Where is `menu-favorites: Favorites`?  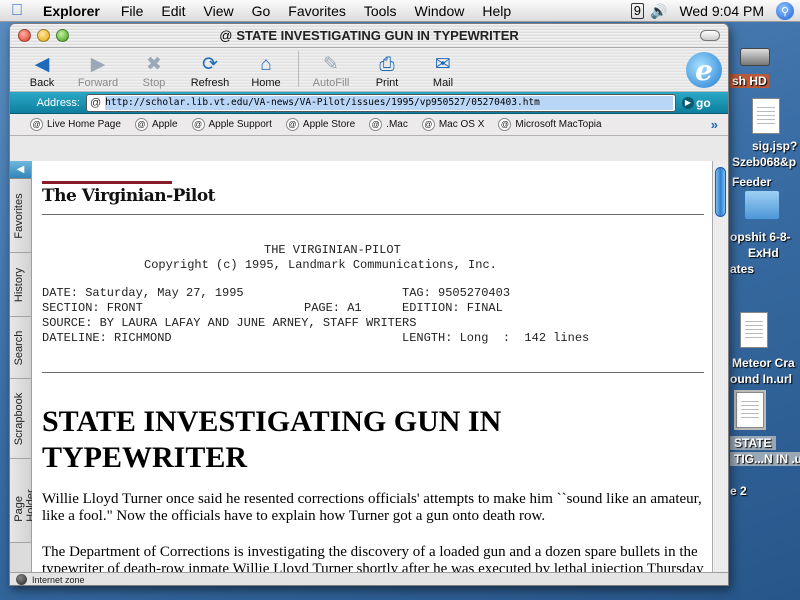
menu-favorites: Favorites is located at coordinates (317, 11).